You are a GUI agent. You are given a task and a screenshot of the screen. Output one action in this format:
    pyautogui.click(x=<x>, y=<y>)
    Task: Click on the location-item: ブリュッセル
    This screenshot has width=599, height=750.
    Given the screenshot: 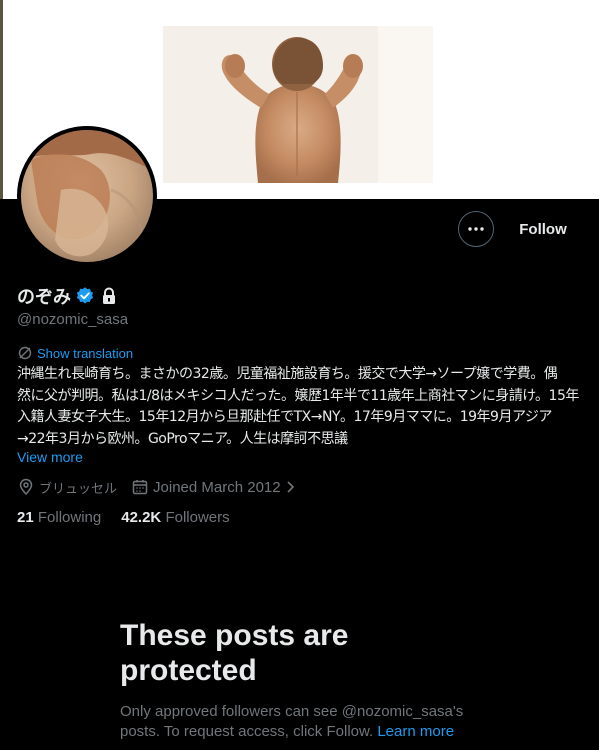 What is the action you would take?
    pyautogui.click(x=67, y=487)
    